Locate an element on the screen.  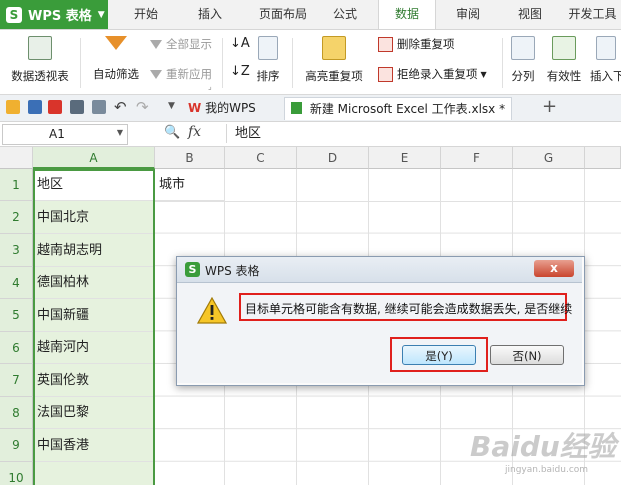
app-menu-button: S WPS 表格 ▼ is located at coordinates (54, 14).